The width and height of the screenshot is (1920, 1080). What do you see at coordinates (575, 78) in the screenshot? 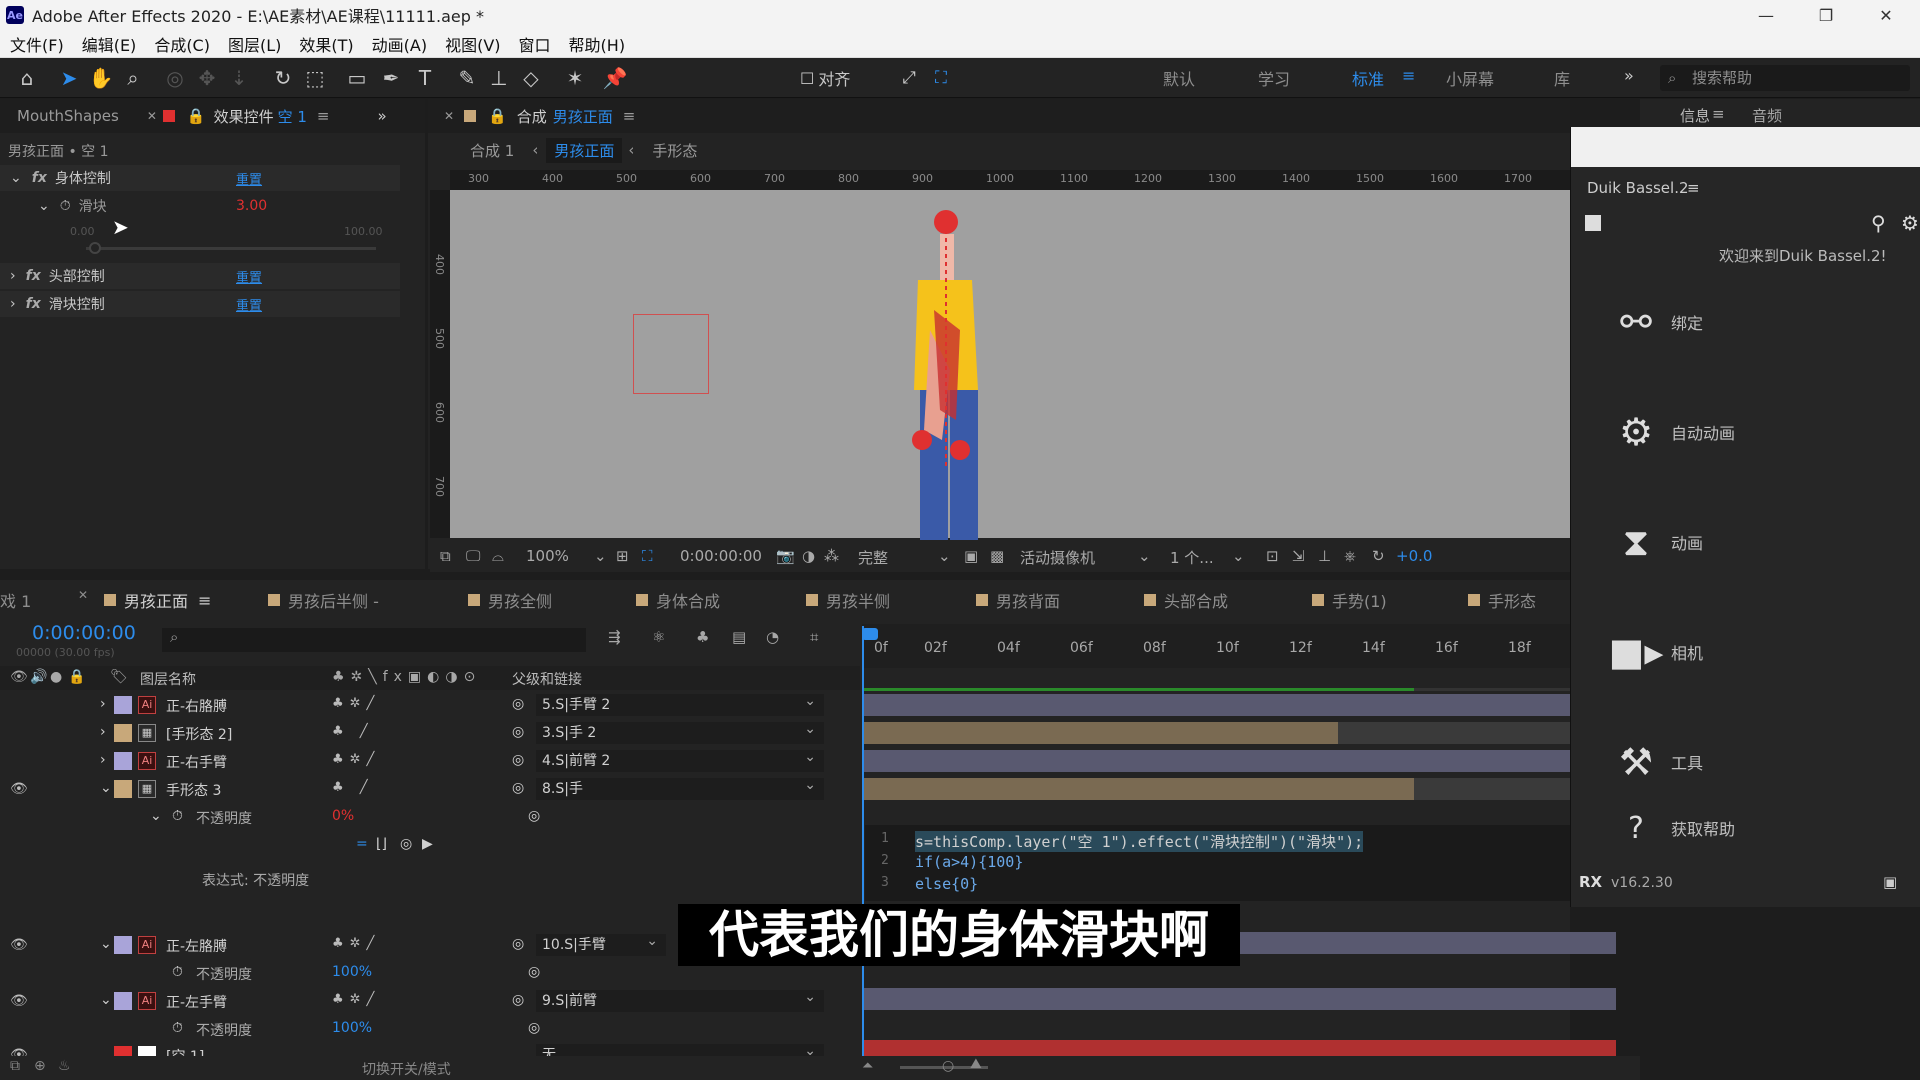
I see `roto-brush-icon: ✶` at bounding box center [575, 78].